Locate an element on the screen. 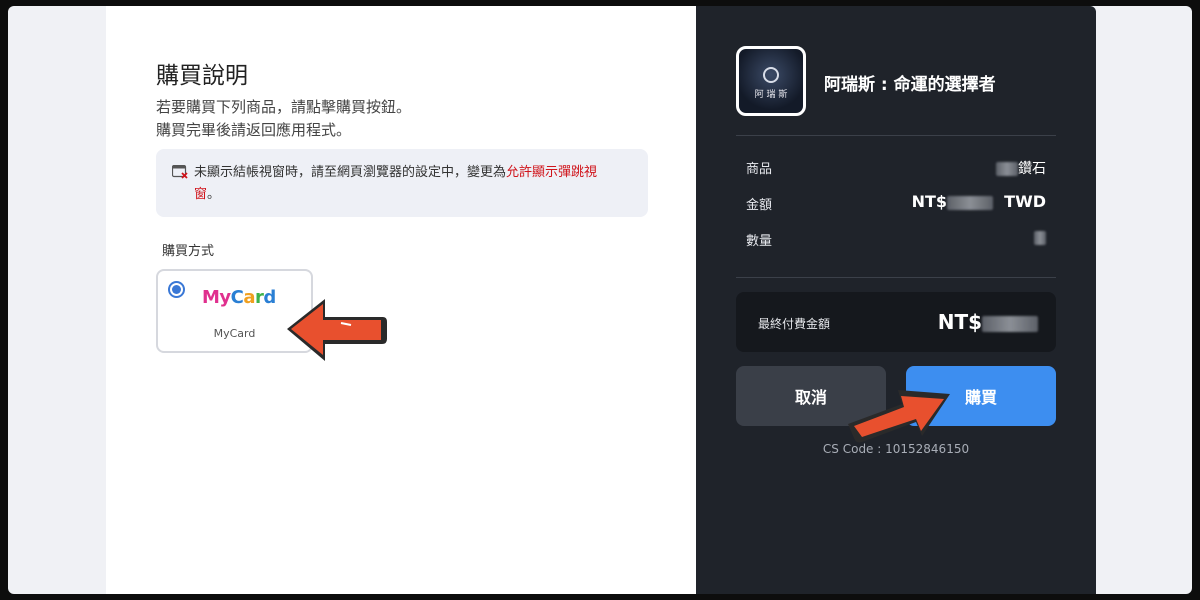  intro-line-2: 購買完畢後請返回應用程式。 is located at coordinates (254, 130).